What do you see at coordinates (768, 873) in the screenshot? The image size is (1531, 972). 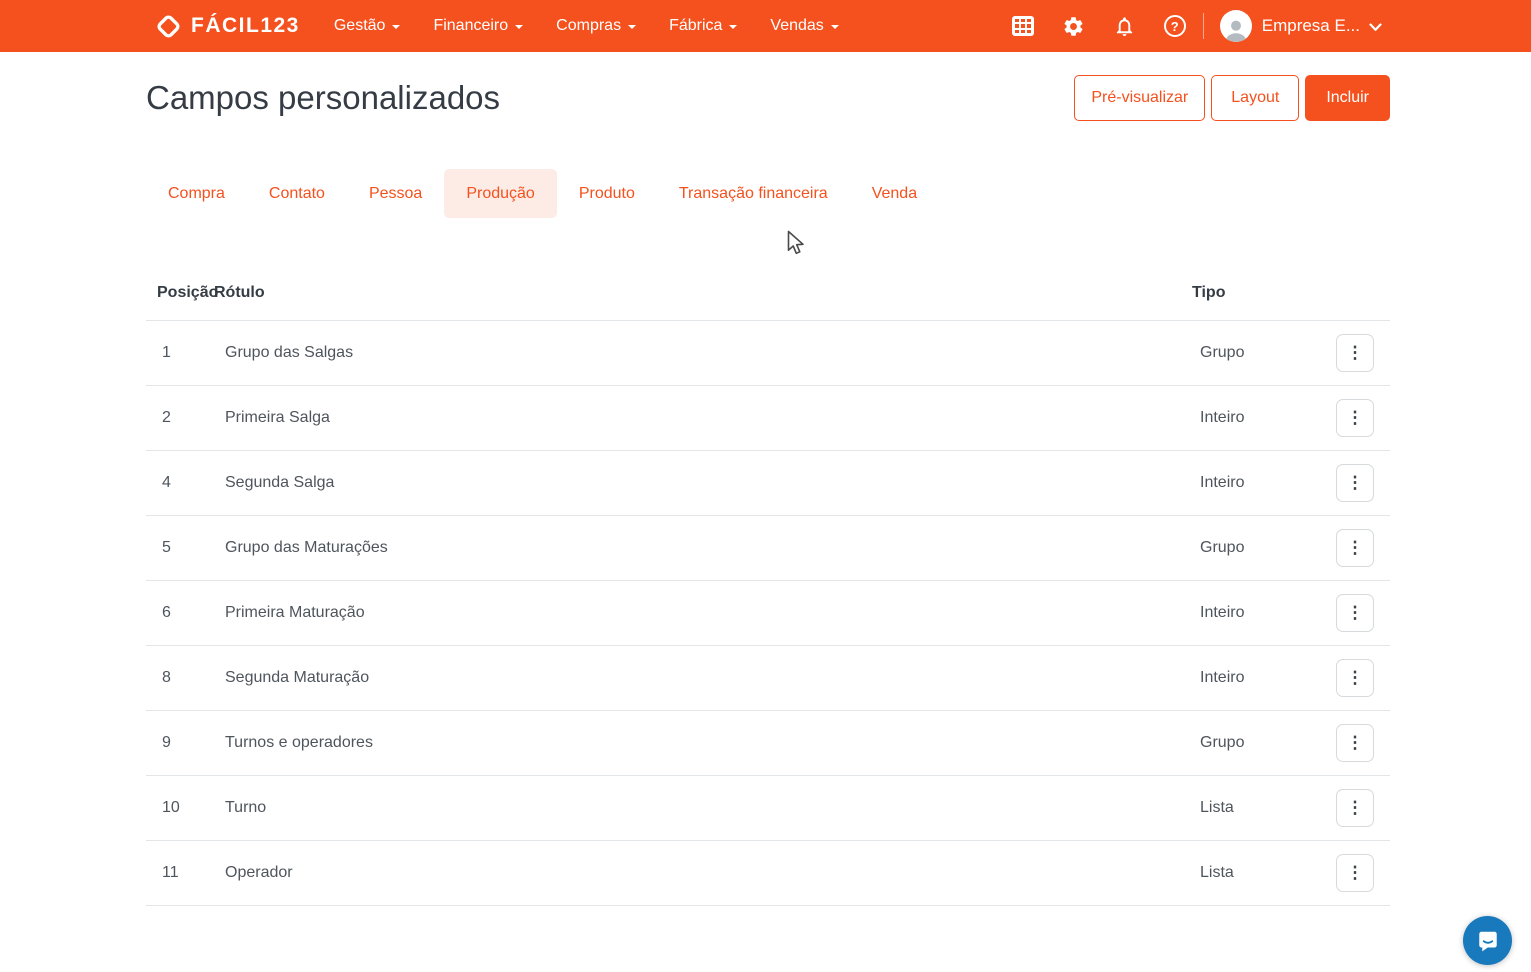 I see `table-row: 11 Operador Lista ⋮` at bounding box center [768, 873].